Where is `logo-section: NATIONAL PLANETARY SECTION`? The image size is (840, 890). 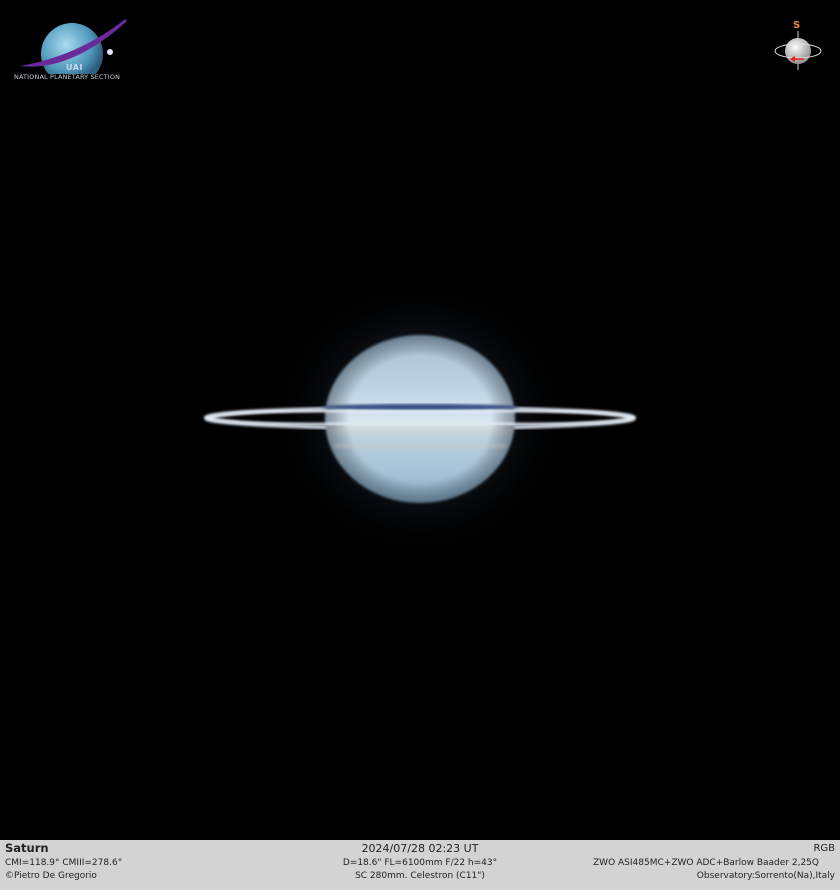
logo-section: NATIONAL PLANETARY SECTION is located at coordinates (67, 77).